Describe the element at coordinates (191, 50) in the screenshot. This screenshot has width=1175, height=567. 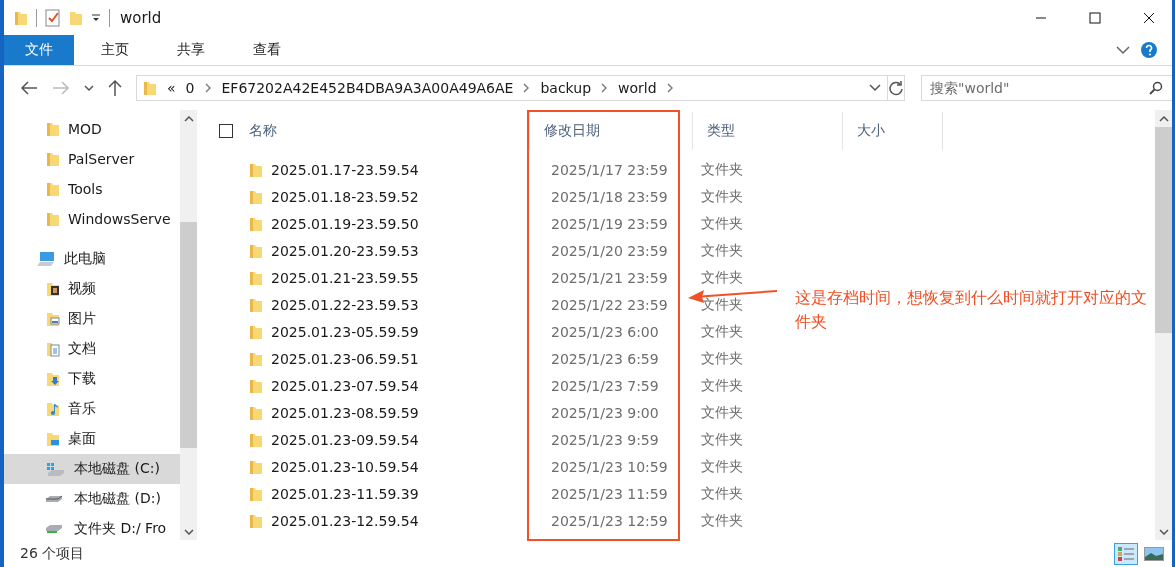
I see `ribbon-tab: 共享` at that location.